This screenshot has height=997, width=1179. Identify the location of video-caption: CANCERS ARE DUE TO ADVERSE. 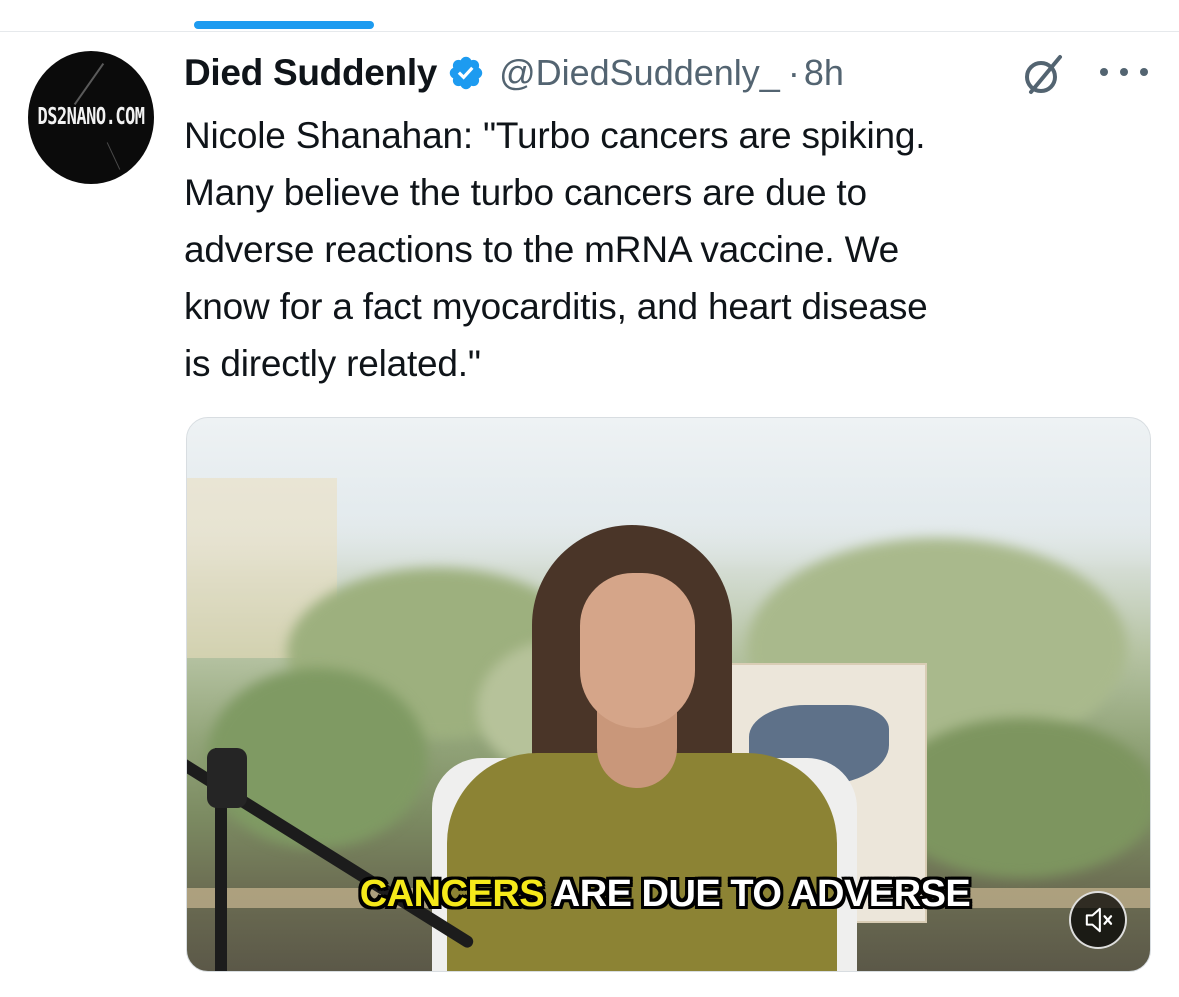
(665, 894).